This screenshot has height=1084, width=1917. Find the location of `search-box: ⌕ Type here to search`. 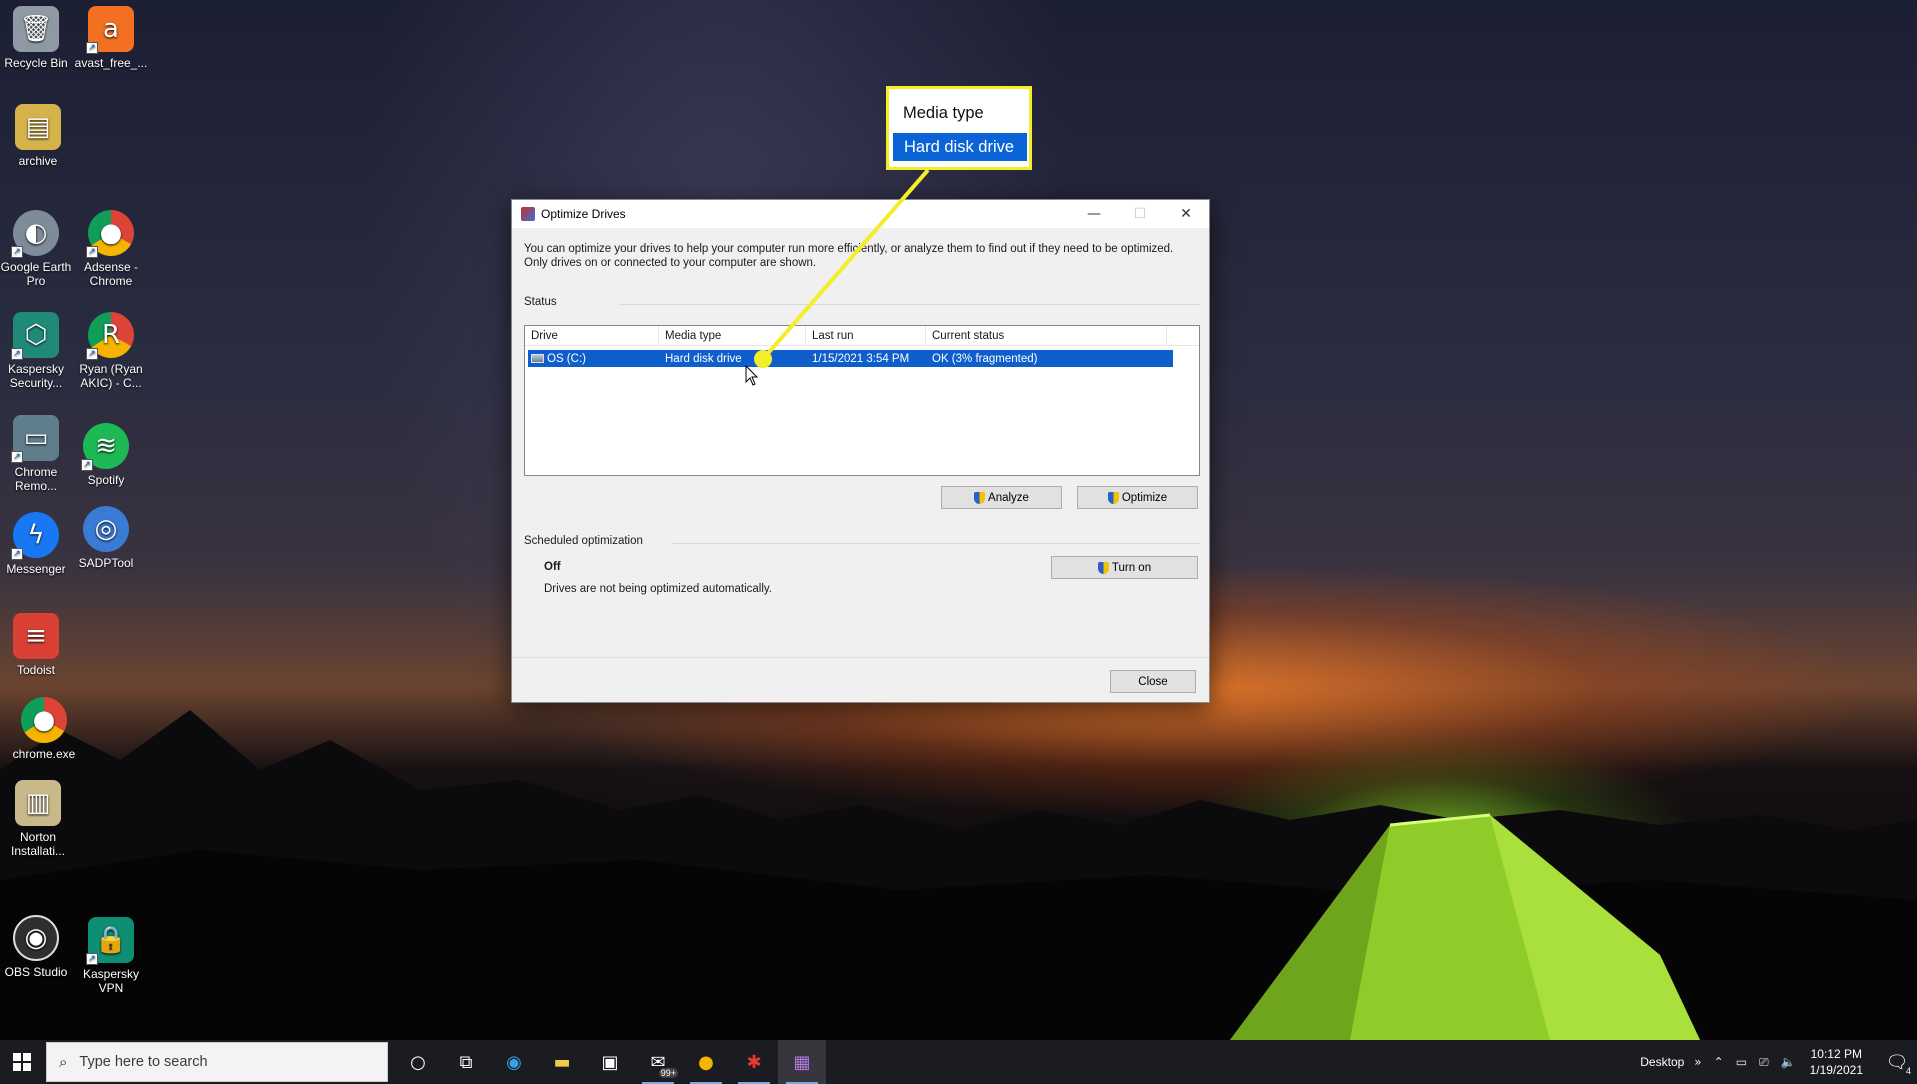

search-box: ⌕ Type here to search is located at coordinates (217, 1062).